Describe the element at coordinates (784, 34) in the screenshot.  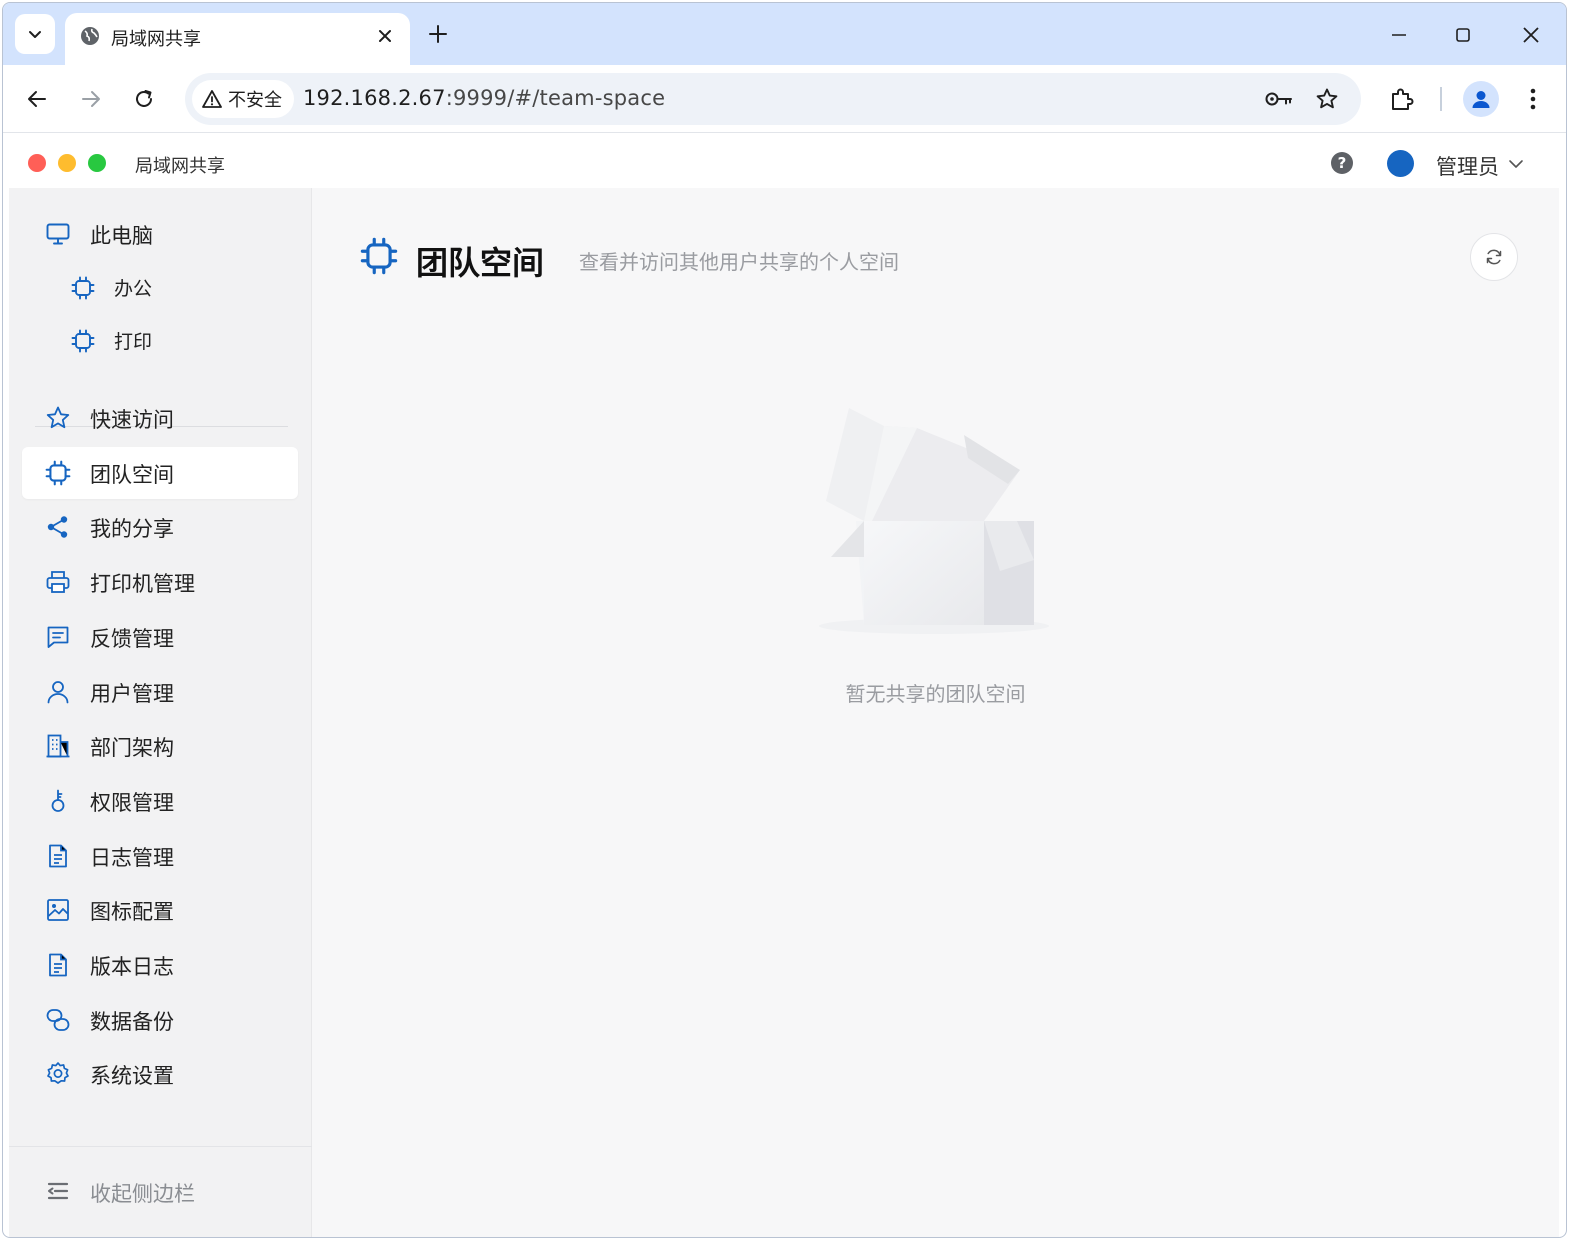
I see `tab-strip: 局域网共享` at that location.